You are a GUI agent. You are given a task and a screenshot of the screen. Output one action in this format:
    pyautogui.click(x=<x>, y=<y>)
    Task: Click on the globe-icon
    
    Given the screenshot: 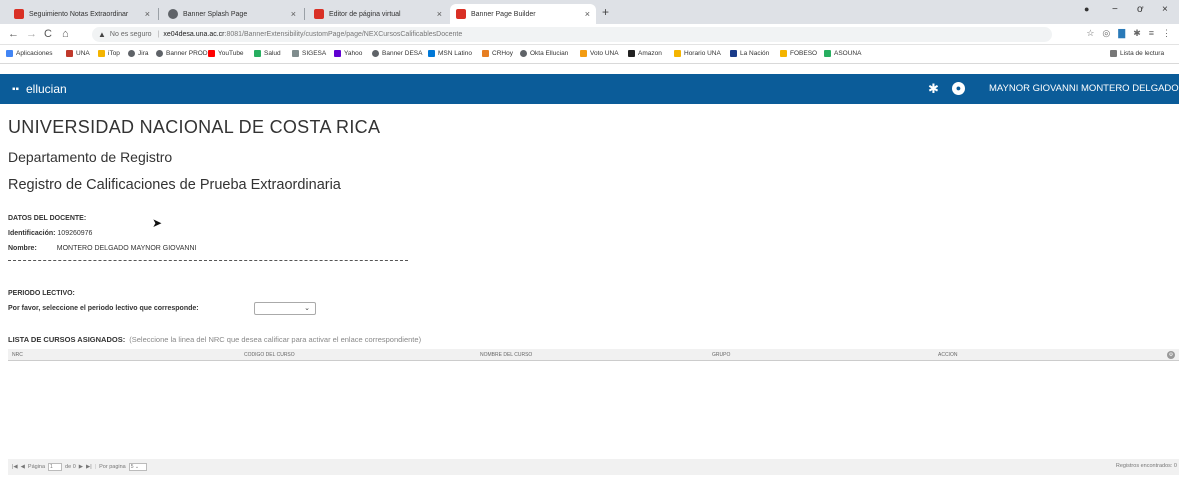 What is the action you would take?
    pyautogui.click(x=173, y=14)
    